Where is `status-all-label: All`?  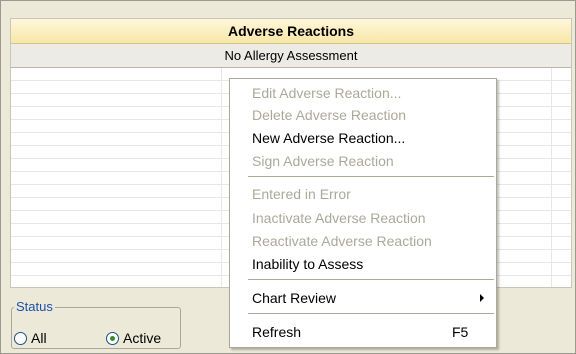 status-all-label: All is located at coordinates (39, 338).